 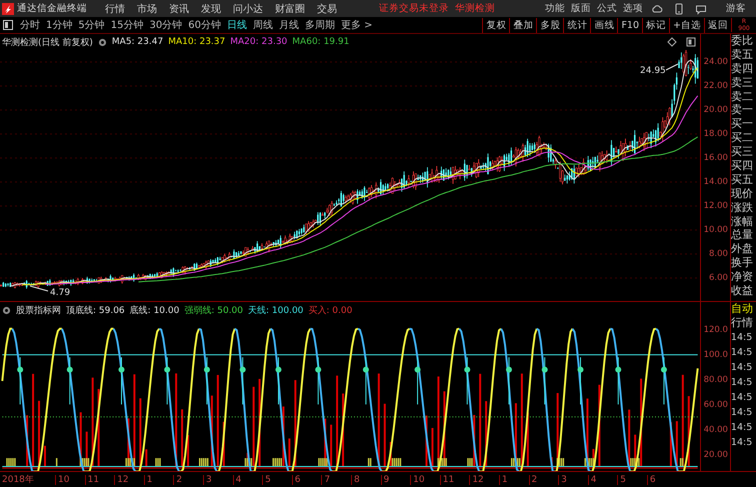 What do you see at coordinates (742, 263) in the screenshot?
I see `quote-label: 换手` at bounding box center [742, 263].